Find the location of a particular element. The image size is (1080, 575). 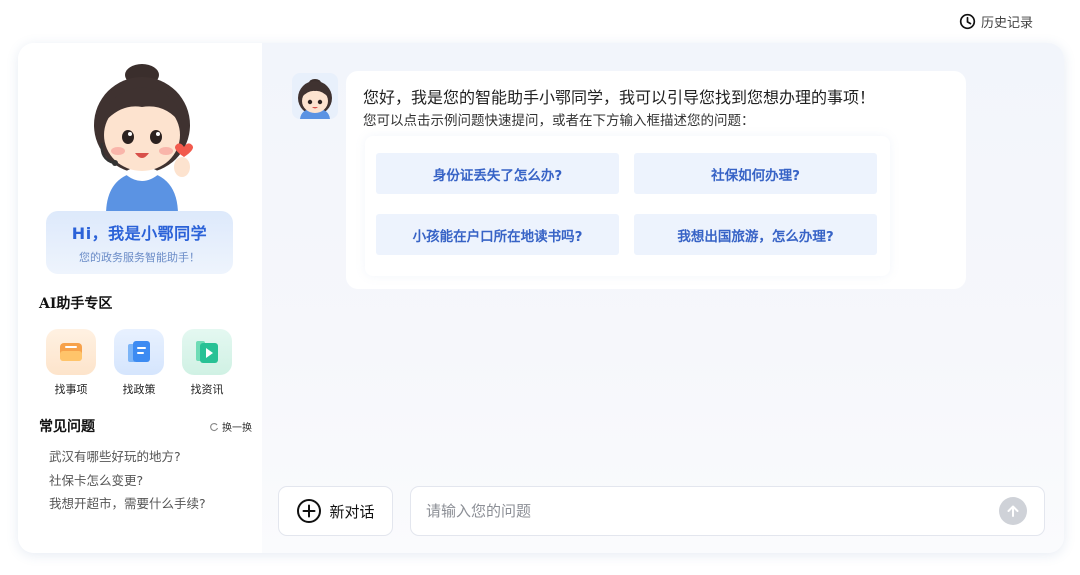

history-label: 历史记录 is located at coordinates (1006, 23).